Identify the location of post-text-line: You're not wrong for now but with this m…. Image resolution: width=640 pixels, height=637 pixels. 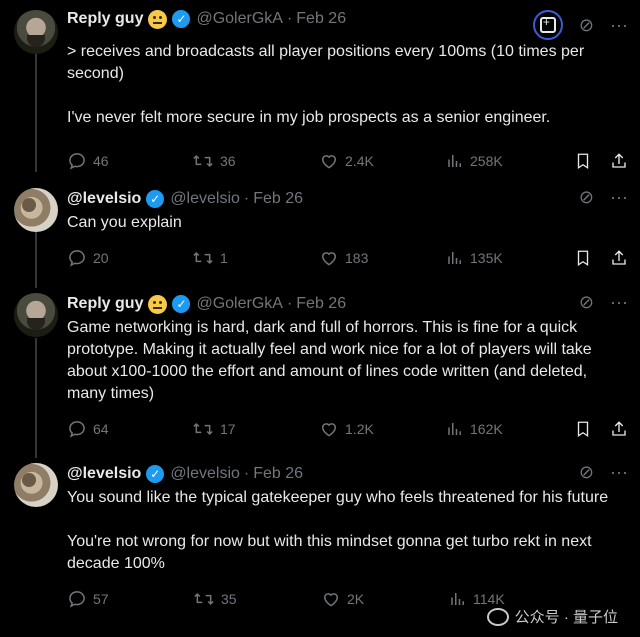
(329, 552).